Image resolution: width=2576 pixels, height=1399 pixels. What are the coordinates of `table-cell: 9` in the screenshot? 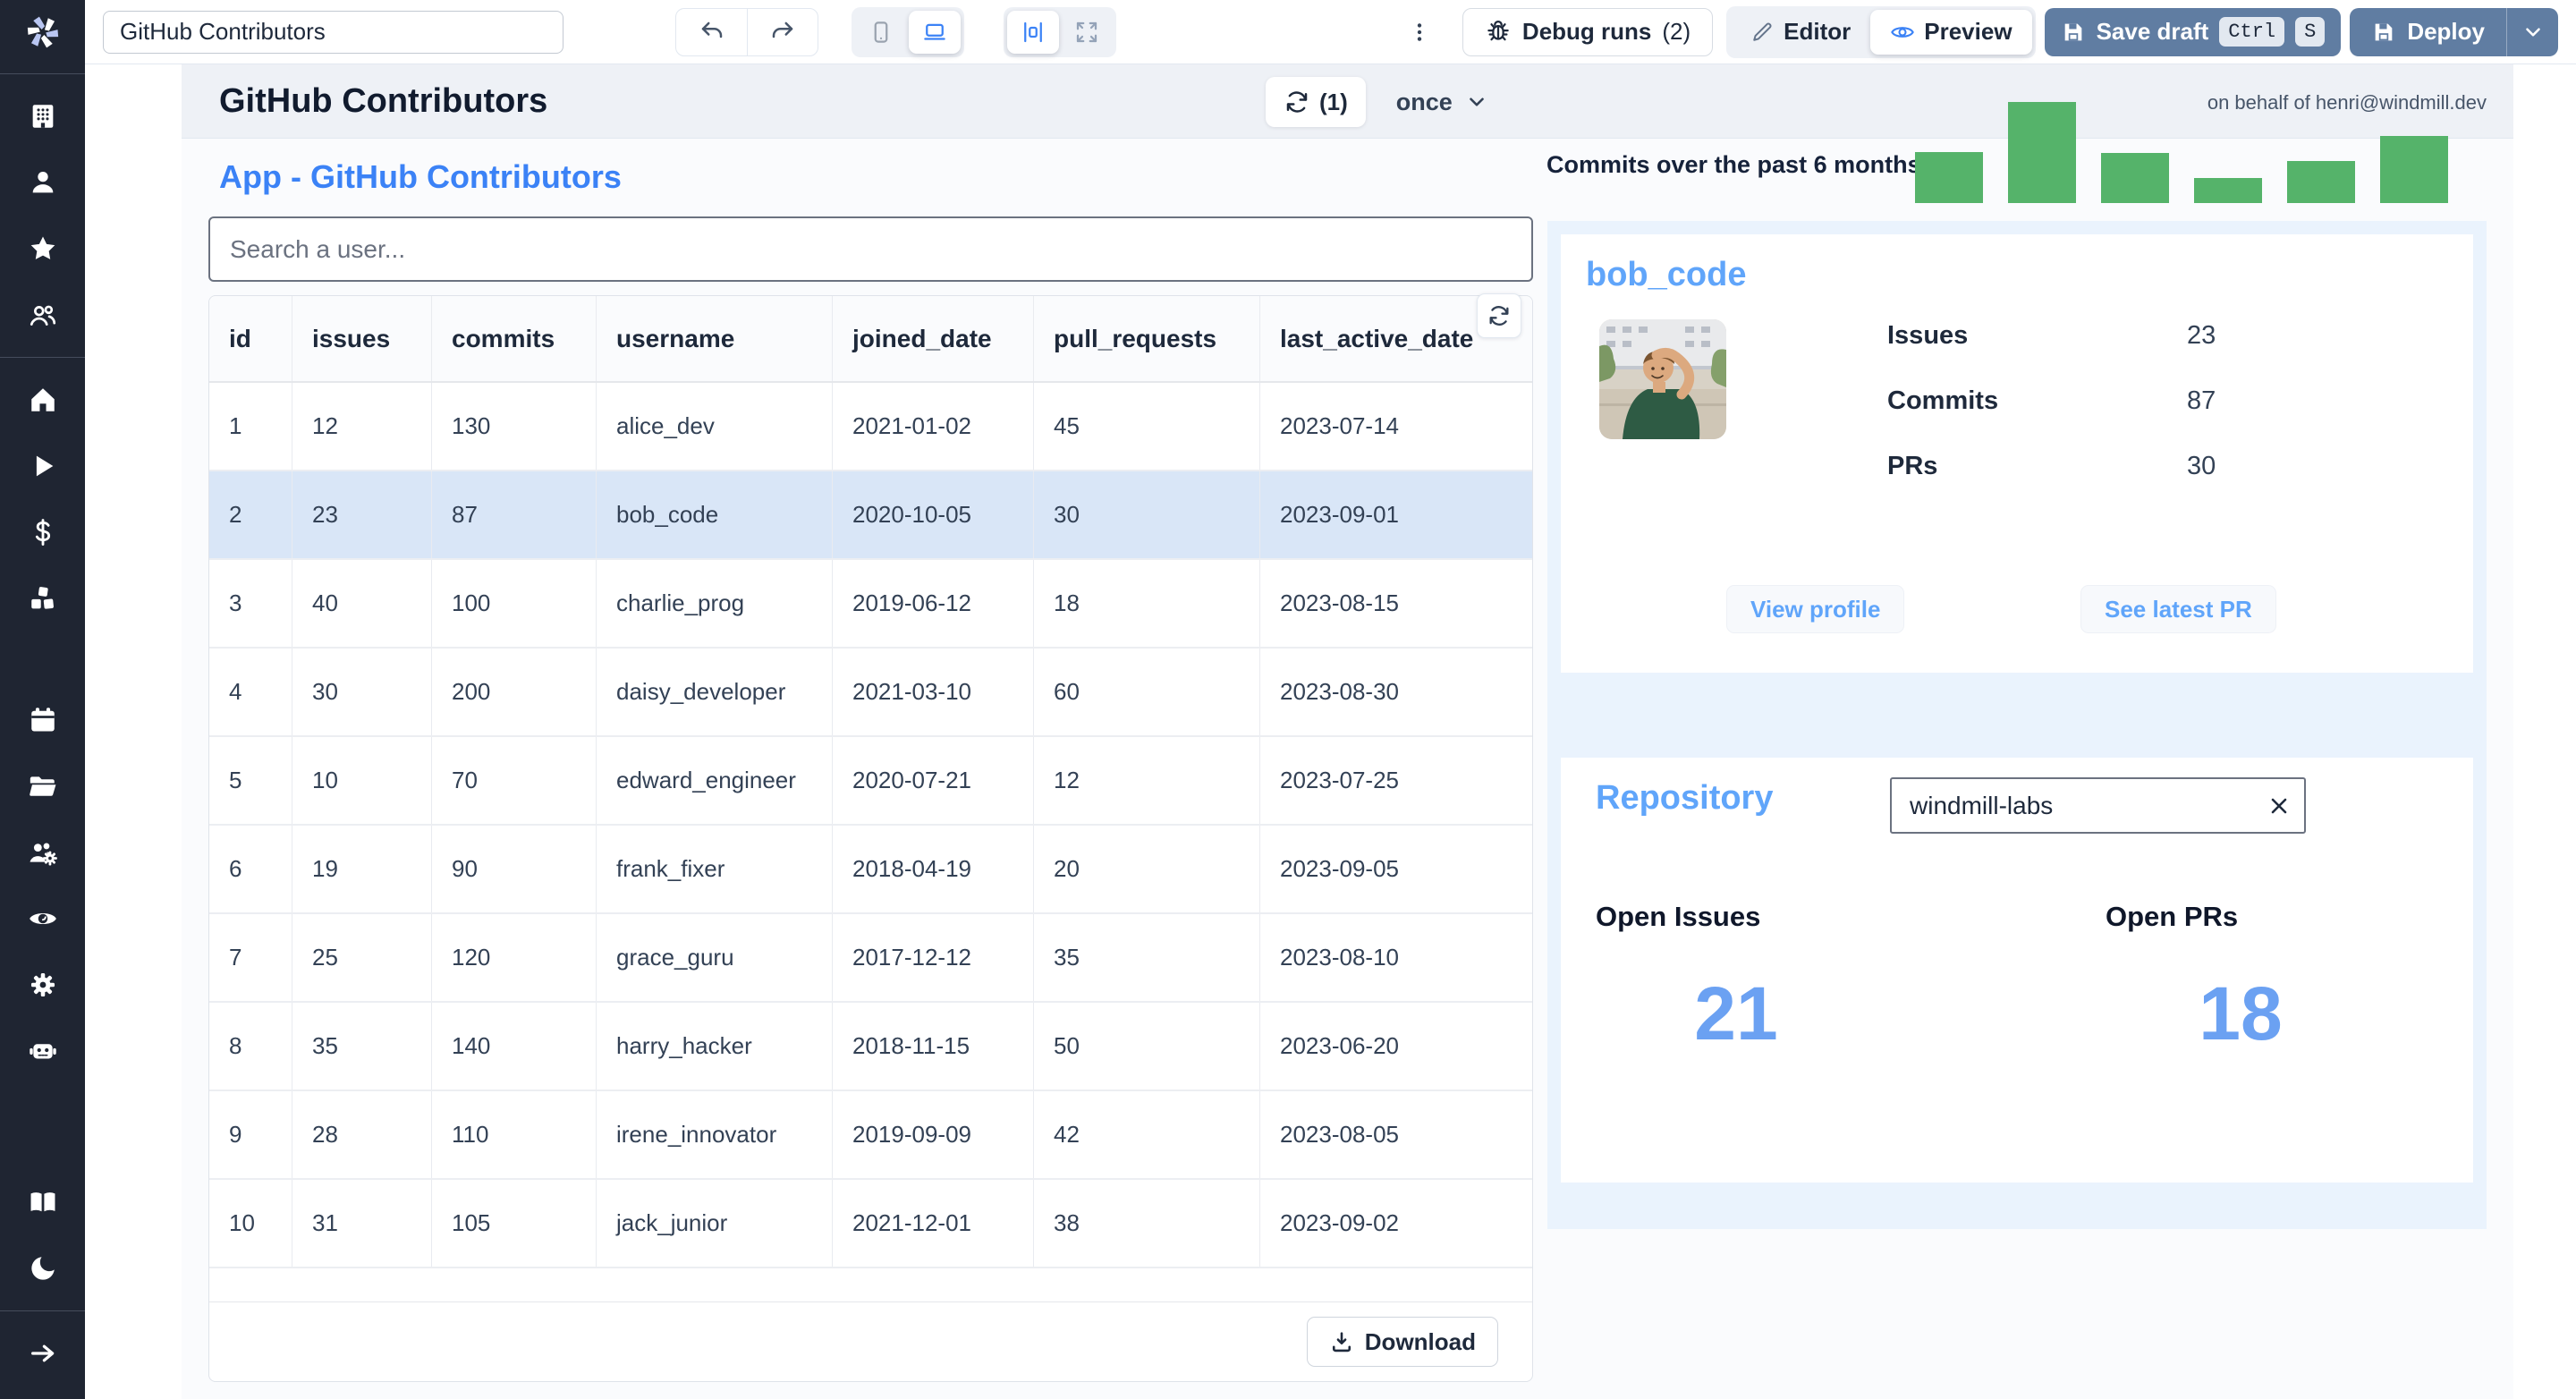 It's located at (250, 1134).